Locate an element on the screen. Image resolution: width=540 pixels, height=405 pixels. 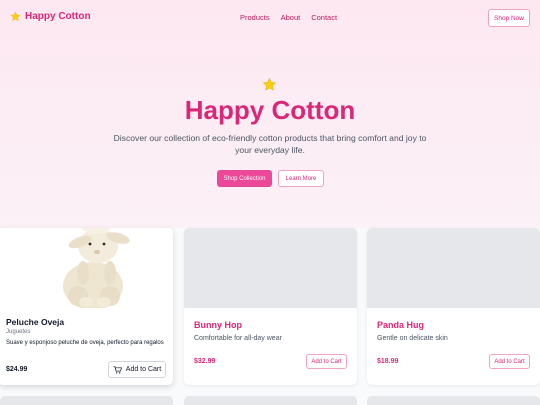
hero-title: Happy Cotton is located at coordinates (270, 110).